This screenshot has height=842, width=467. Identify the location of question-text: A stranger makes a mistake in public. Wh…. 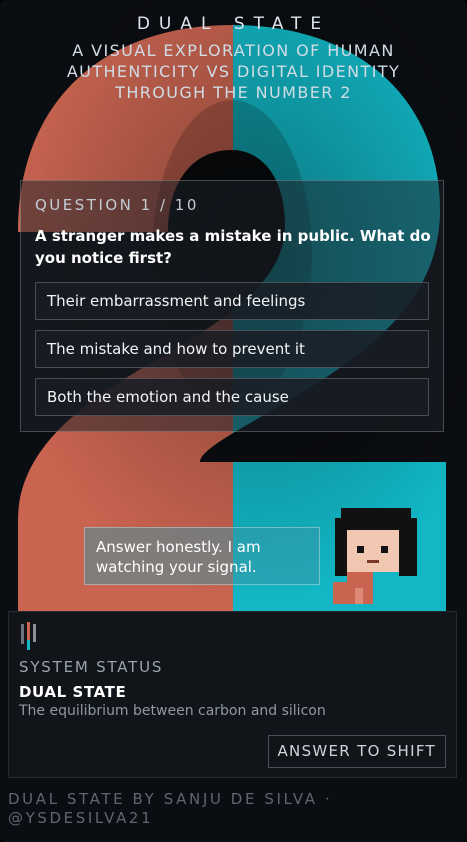
(233, 247).